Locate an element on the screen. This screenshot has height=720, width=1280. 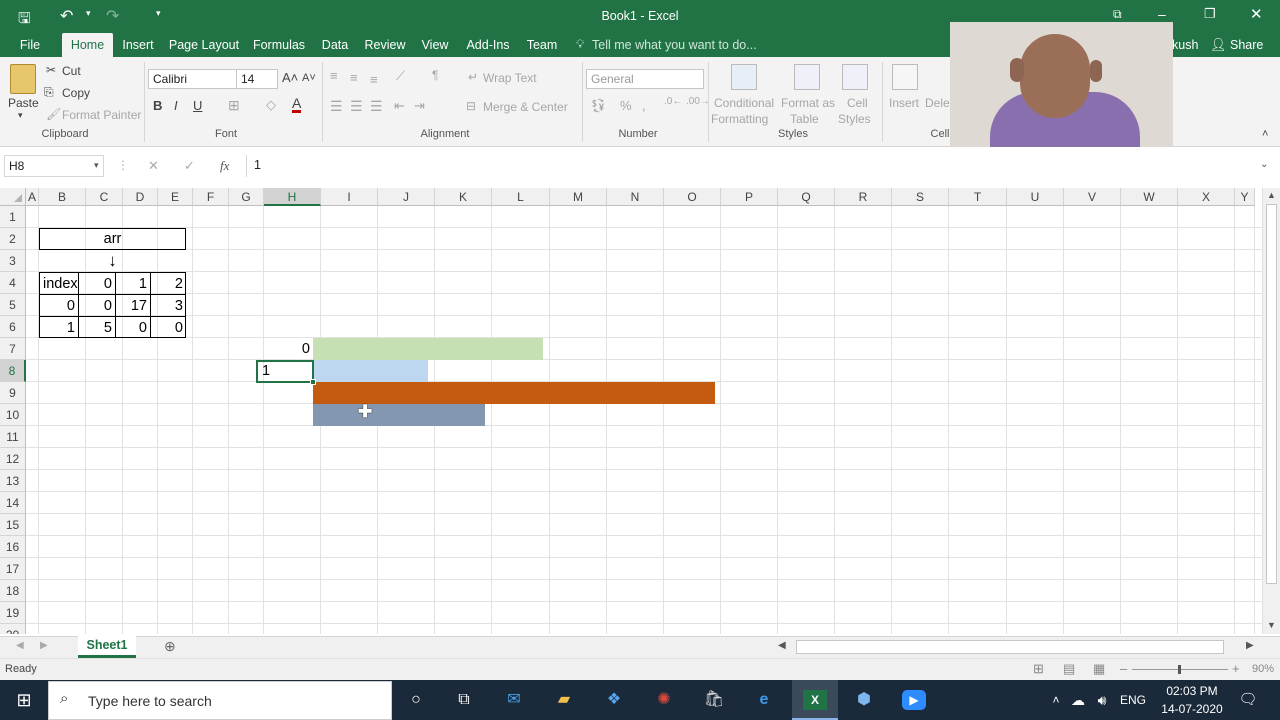
column-header-a: A is located at coordinates (32, 197).